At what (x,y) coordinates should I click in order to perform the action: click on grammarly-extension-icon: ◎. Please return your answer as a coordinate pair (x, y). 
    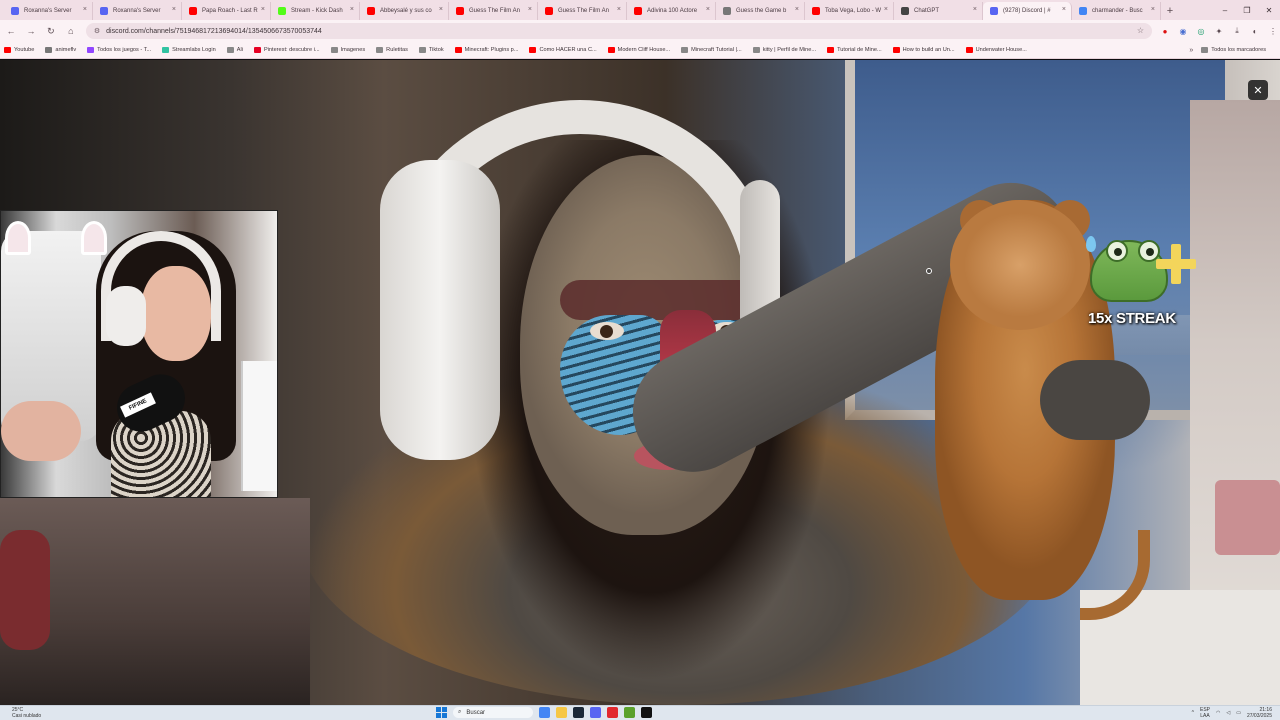
    Looking at the image, I should click on (1201, 31).